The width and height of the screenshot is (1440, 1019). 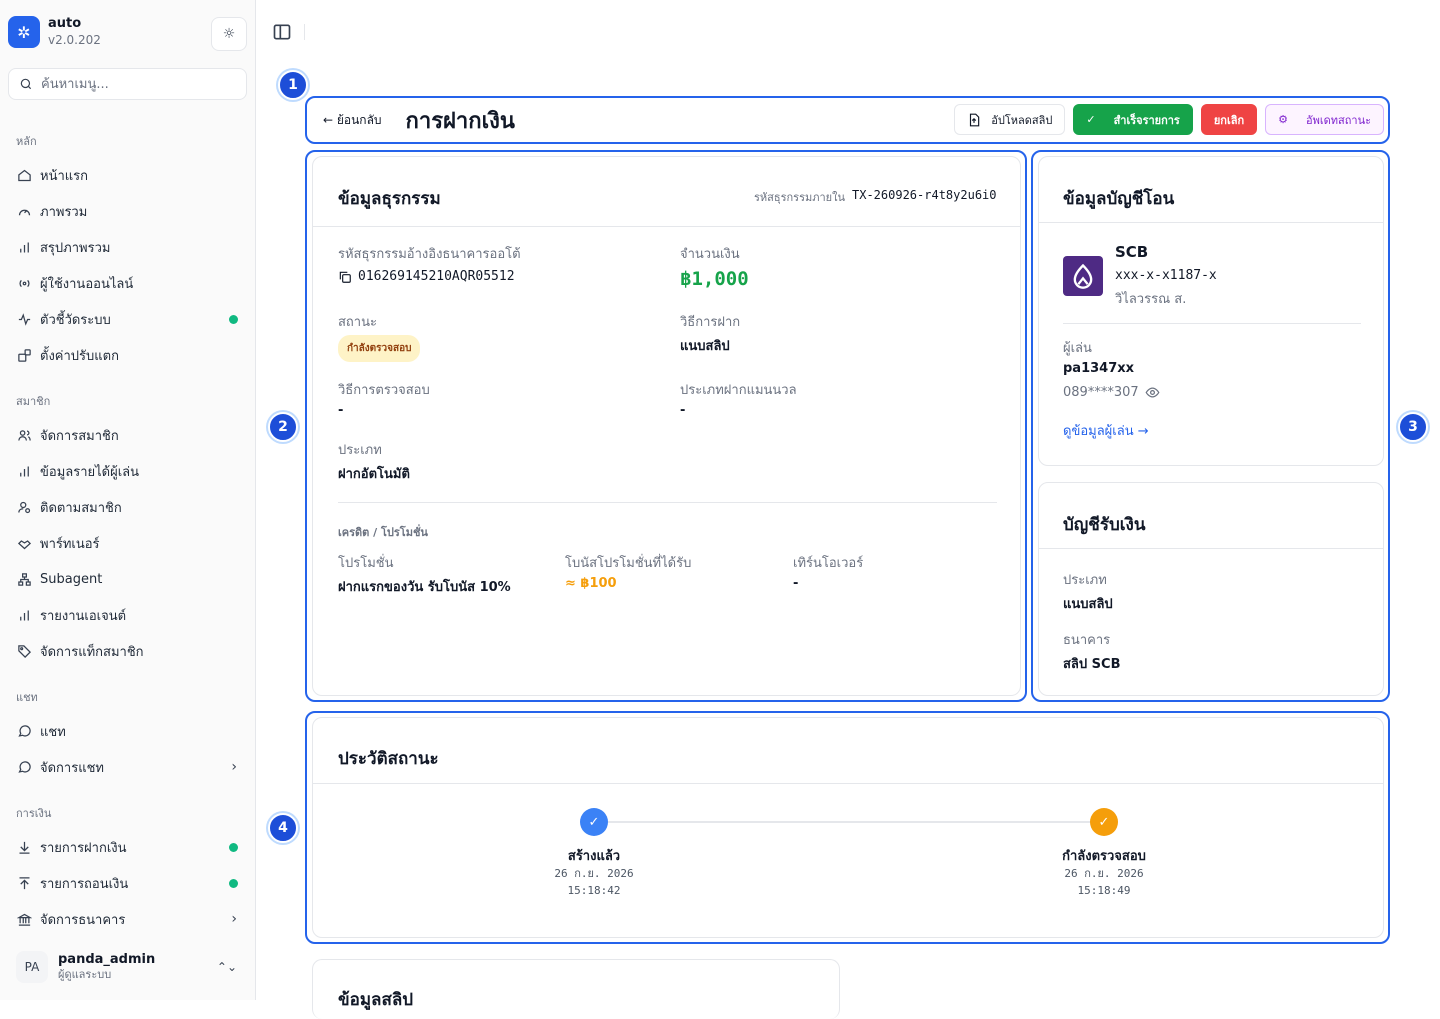 I want to click on view-player-link: ดูข้อมูลผู้เล่น →, so click(x=1106, y=430).